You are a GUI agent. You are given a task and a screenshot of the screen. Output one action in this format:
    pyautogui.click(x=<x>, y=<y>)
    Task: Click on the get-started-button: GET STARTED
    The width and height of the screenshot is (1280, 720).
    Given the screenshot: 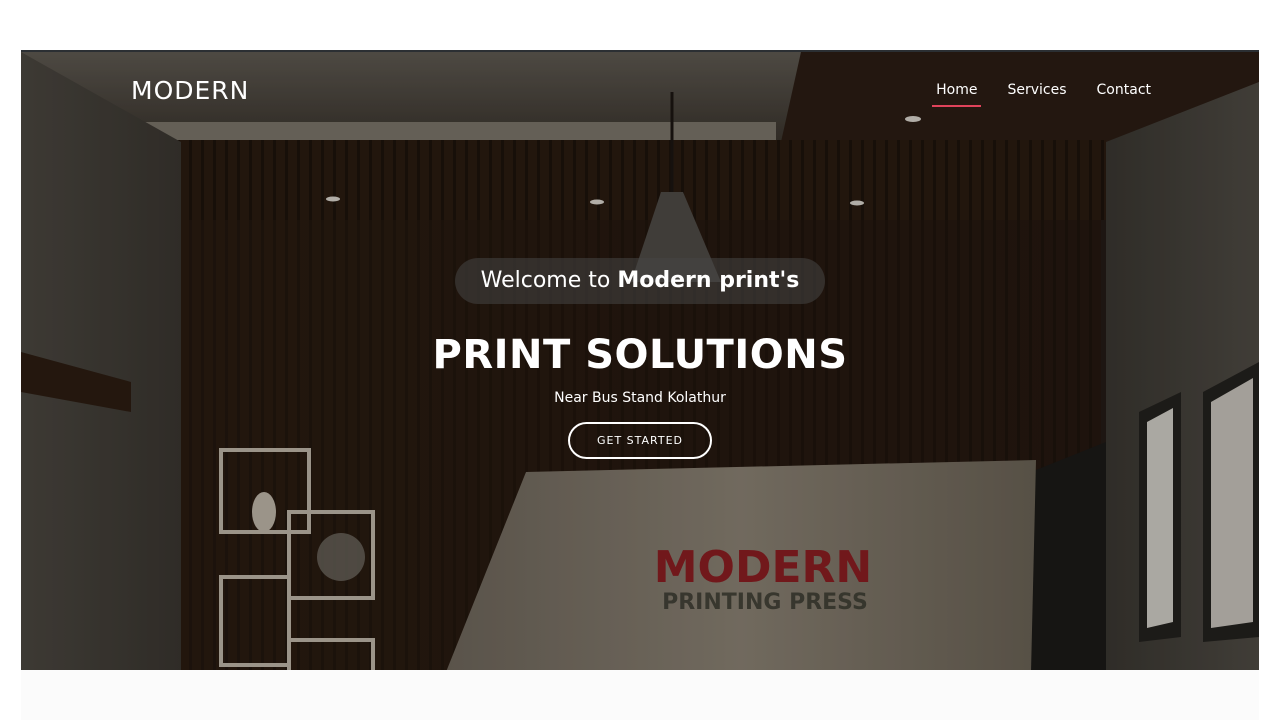 What is the action you would take?
    pyautogui.click(x=640, y=440)
    